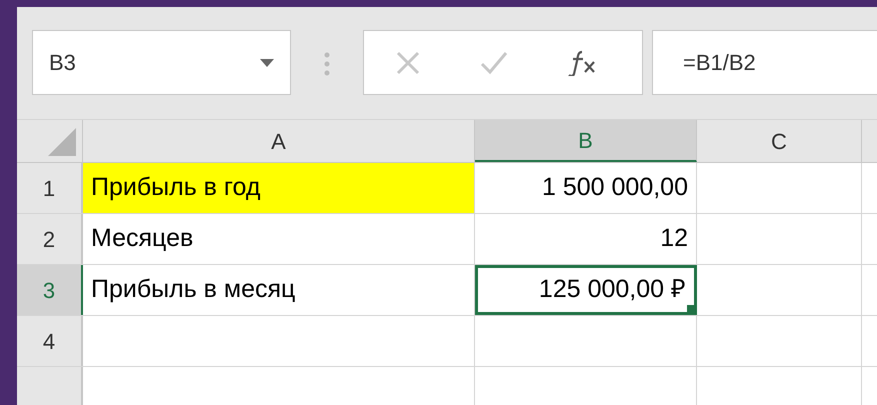 This screenshot has width=877, height=405. I want to click on table-cell: Прибыль в месяц, so click(279, 290).